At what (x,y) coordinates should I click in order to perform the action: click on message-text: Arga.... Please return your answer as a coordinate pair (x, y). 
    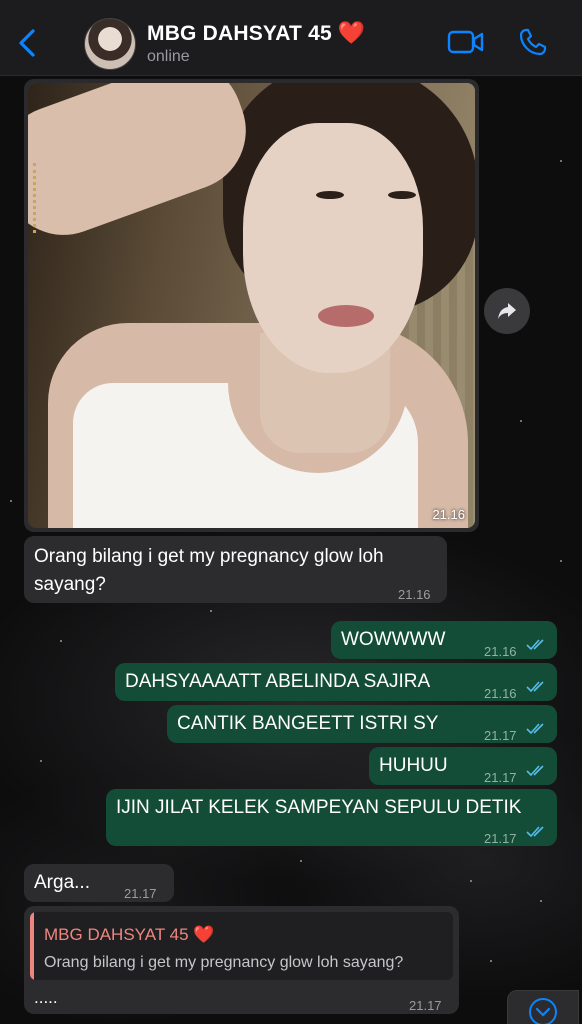
    Looking at the image, I should click on (62, 882).